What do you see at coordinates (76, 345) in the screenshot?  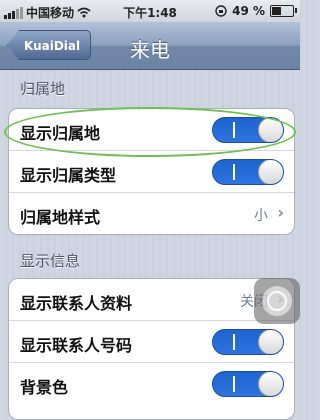 I see `row-label: 显示联系人号码` at bounding box center [76, 345].